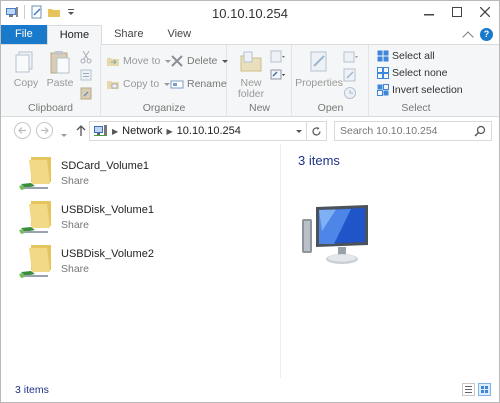  I want to click on new-group: New folder New, so click(260, 81).